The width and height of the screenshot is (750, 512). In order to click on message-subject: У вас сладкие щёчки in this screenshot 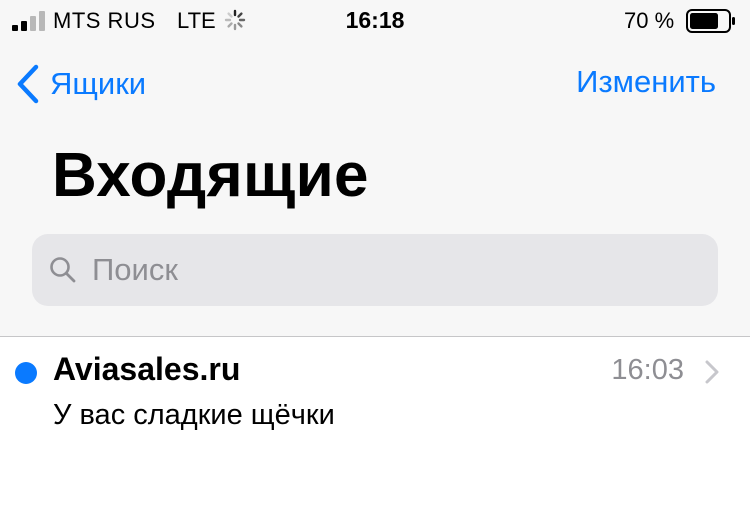, I will do `click(194, 415)`.